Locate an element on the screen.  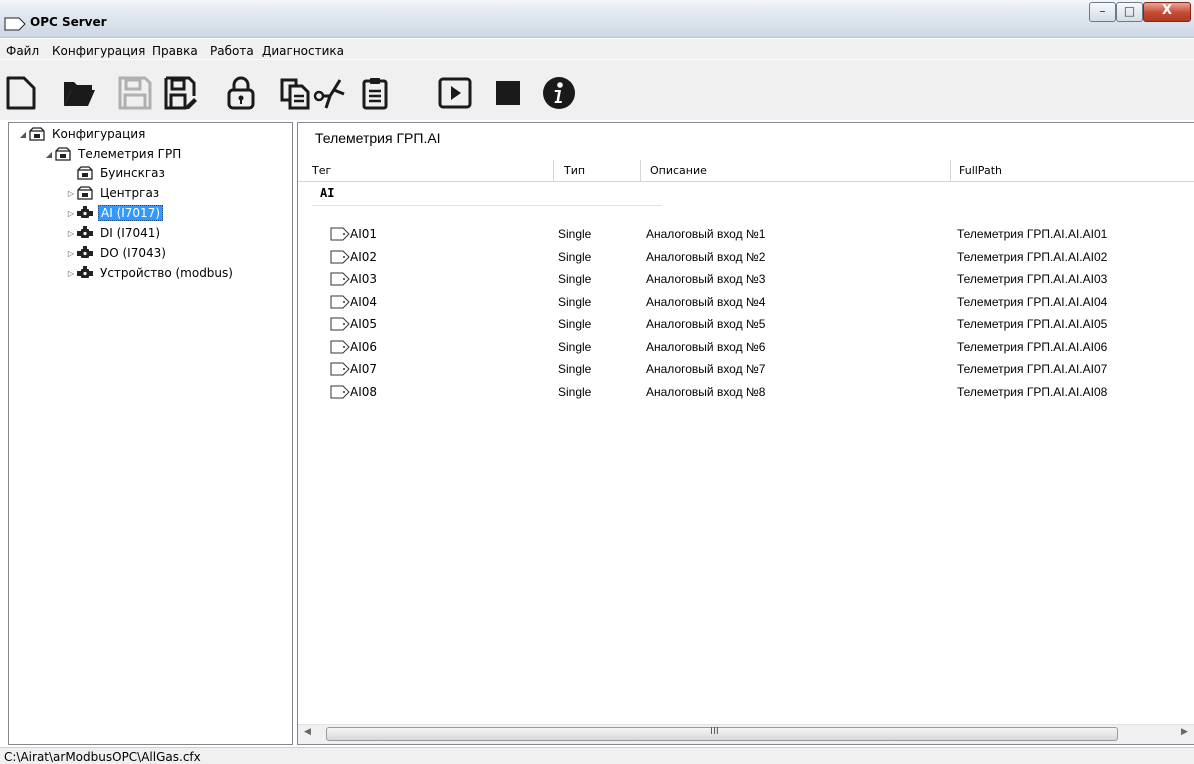
lock-icon is located at coordinates (241, 93).